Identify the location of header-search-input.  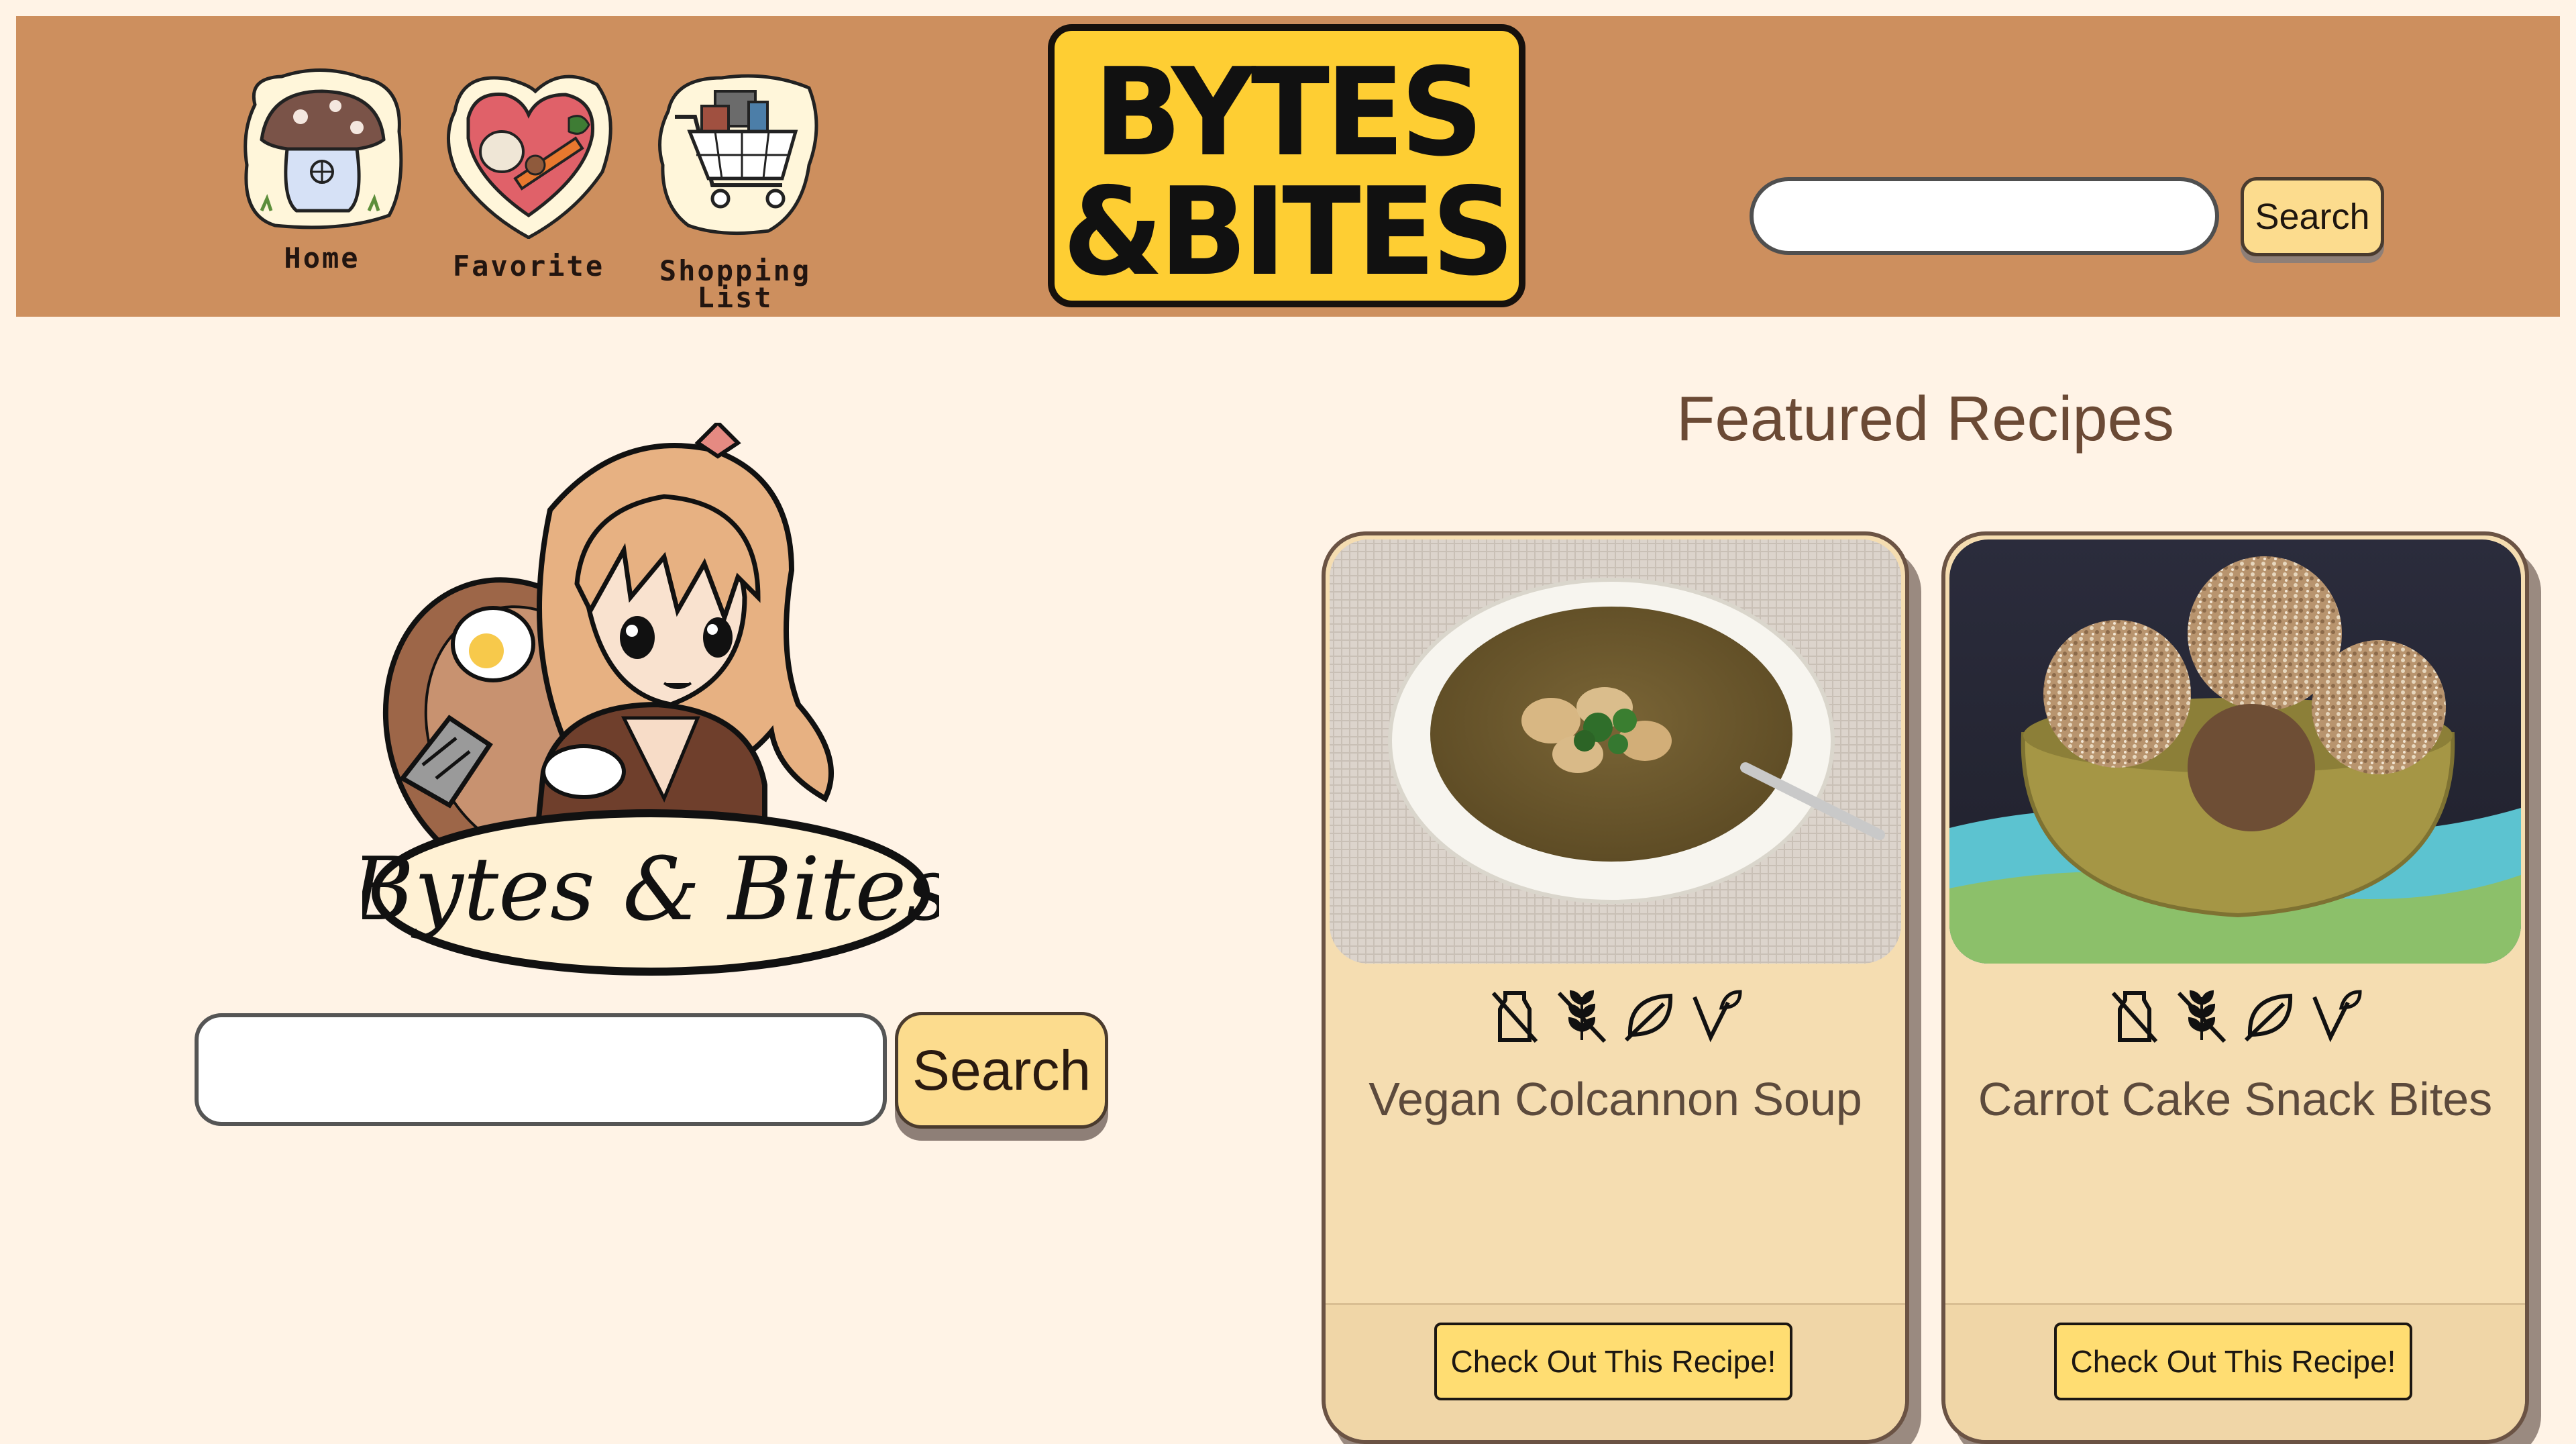
(1984, 216).